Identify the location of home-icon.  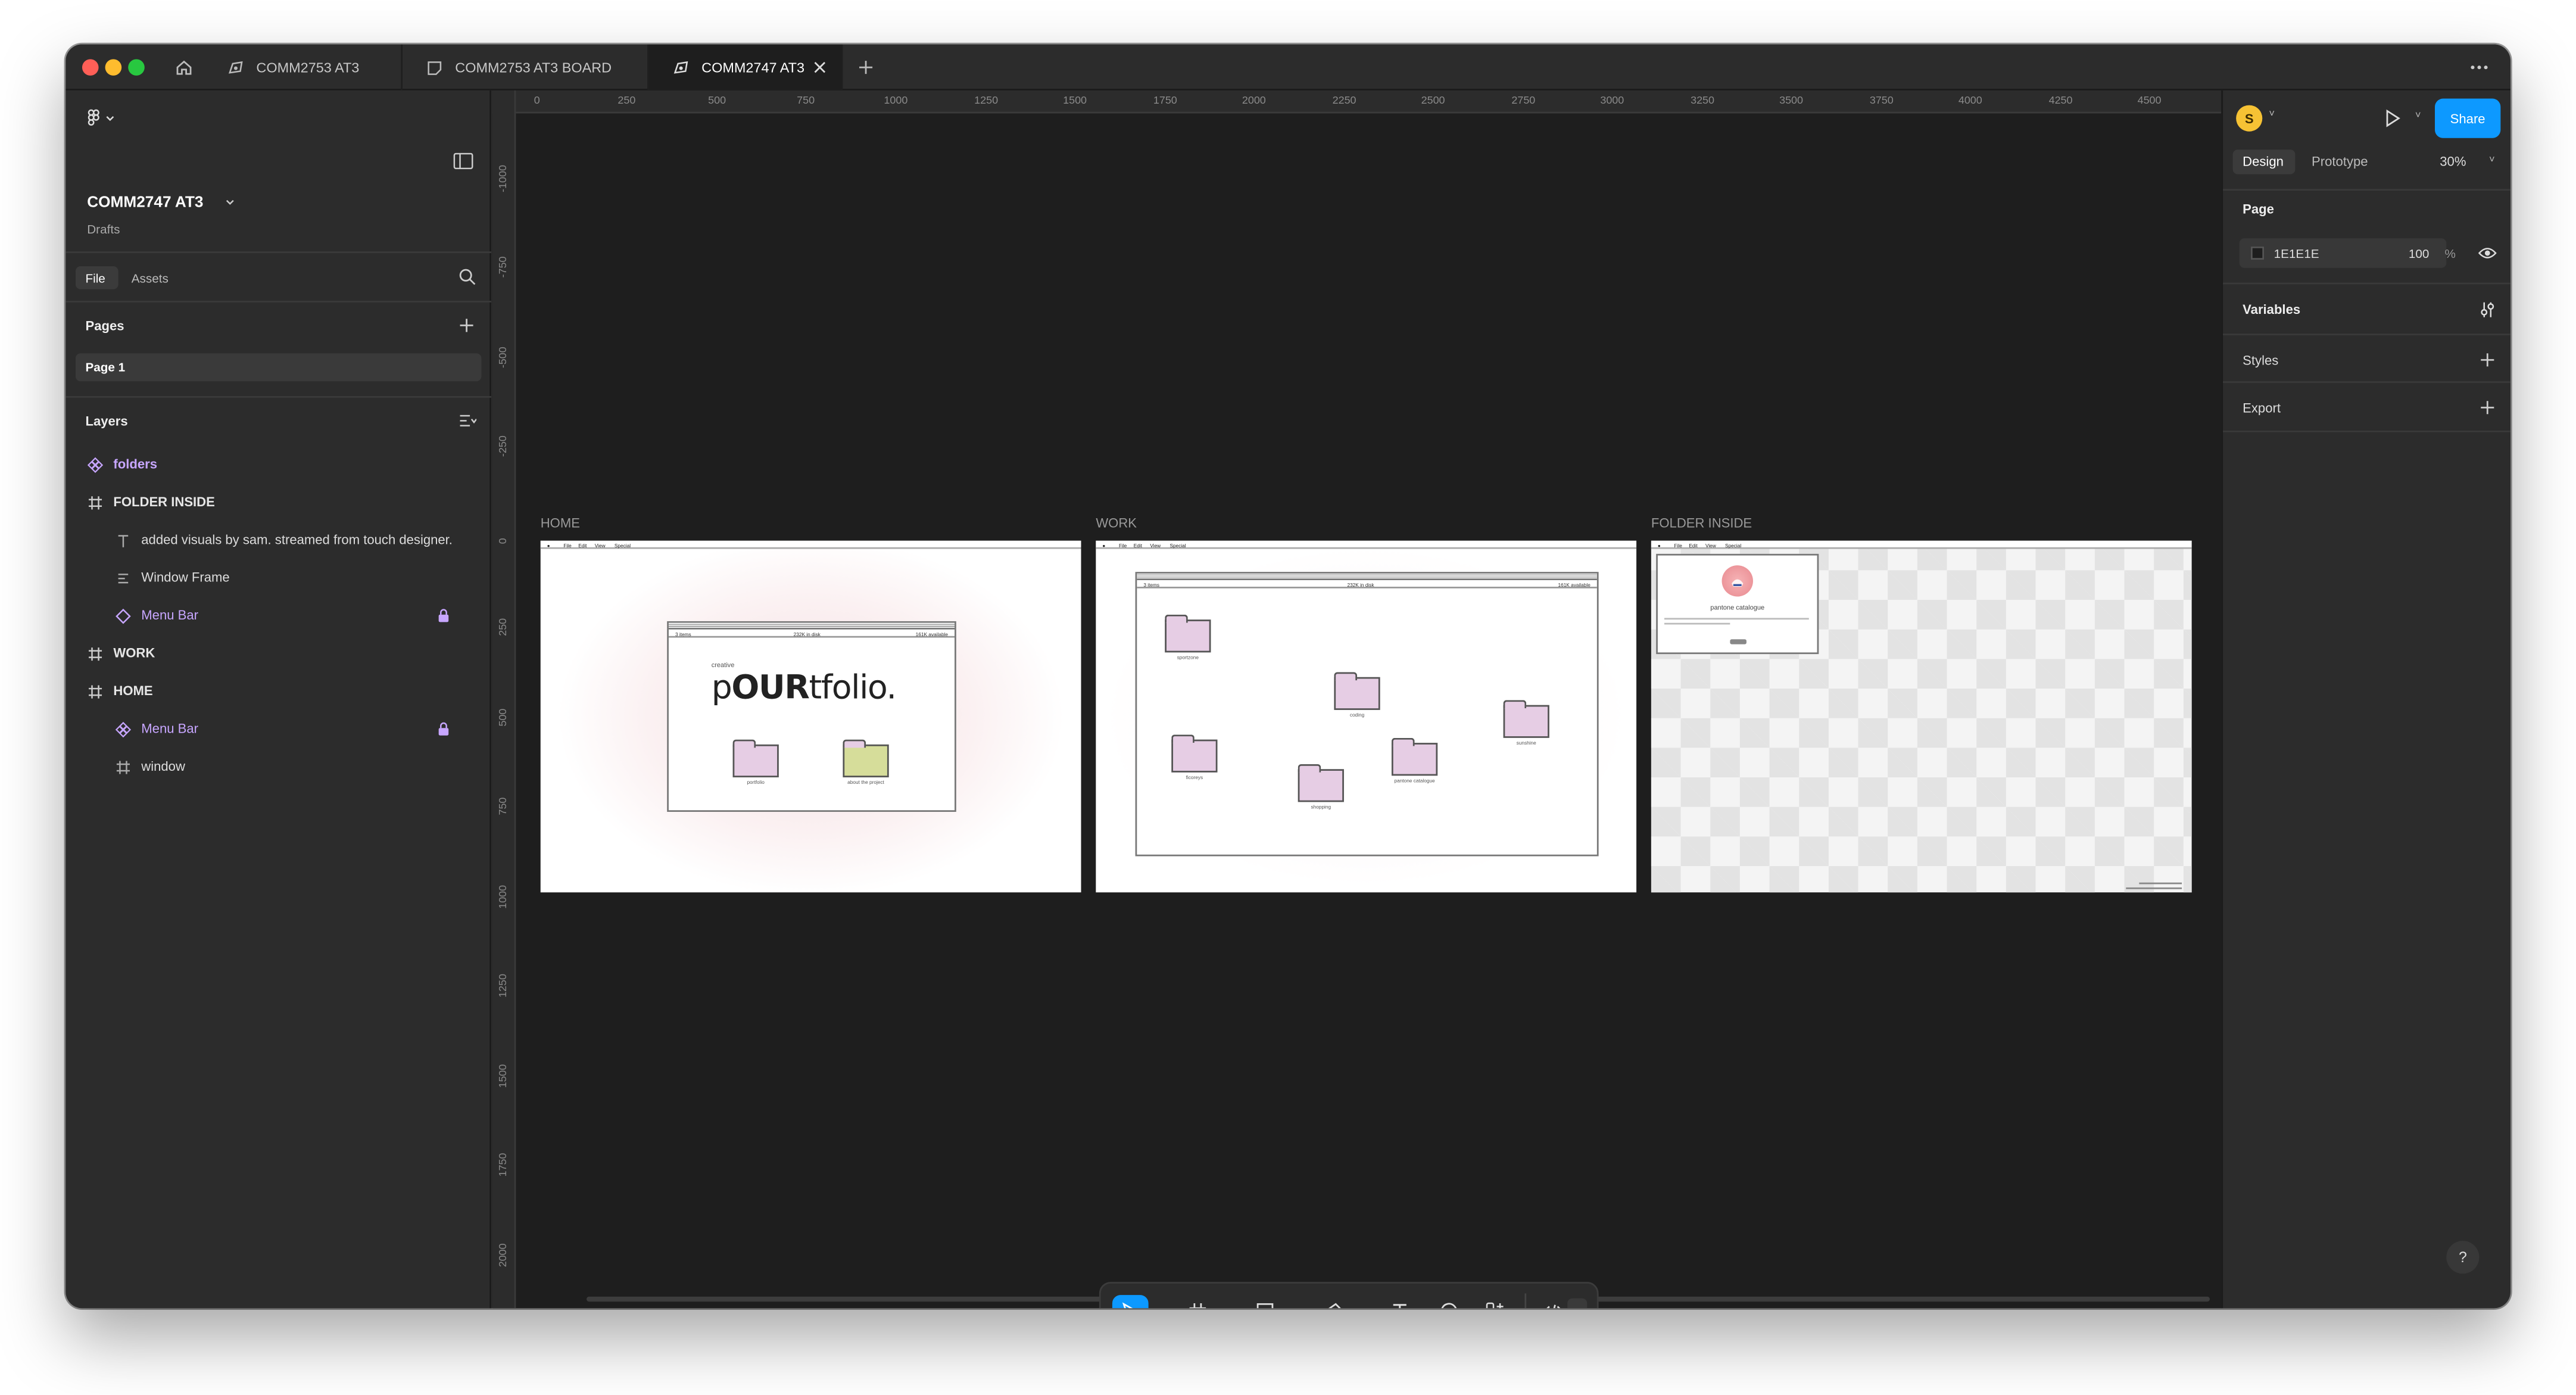
(184, 67).